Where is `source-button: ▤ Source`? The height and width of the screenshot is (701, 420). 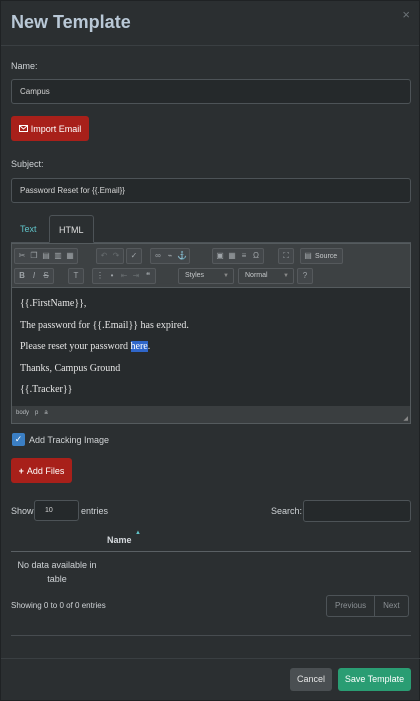 source-button: ▤ Source is located at coordinates (321, 256).